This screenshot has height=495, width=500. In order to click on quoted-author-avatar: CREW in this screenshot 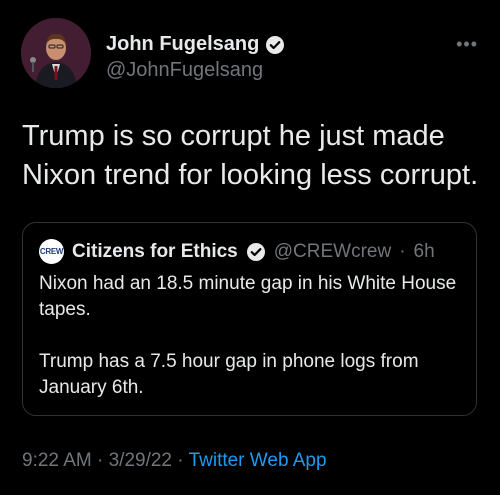, I will do `click(51, 251)`.